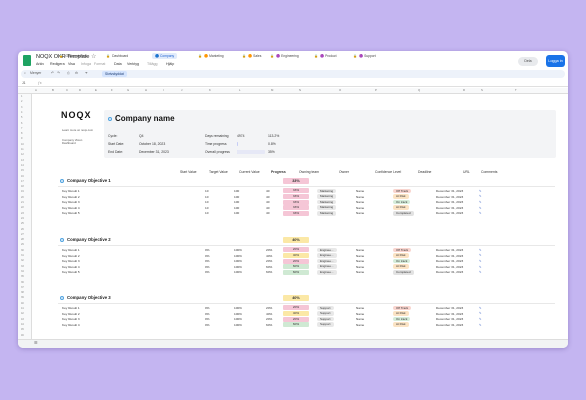  What do you see at coordinates (22, 213) in the screenshot?
I see `row-number: 23` at bounding box center [22, 213].